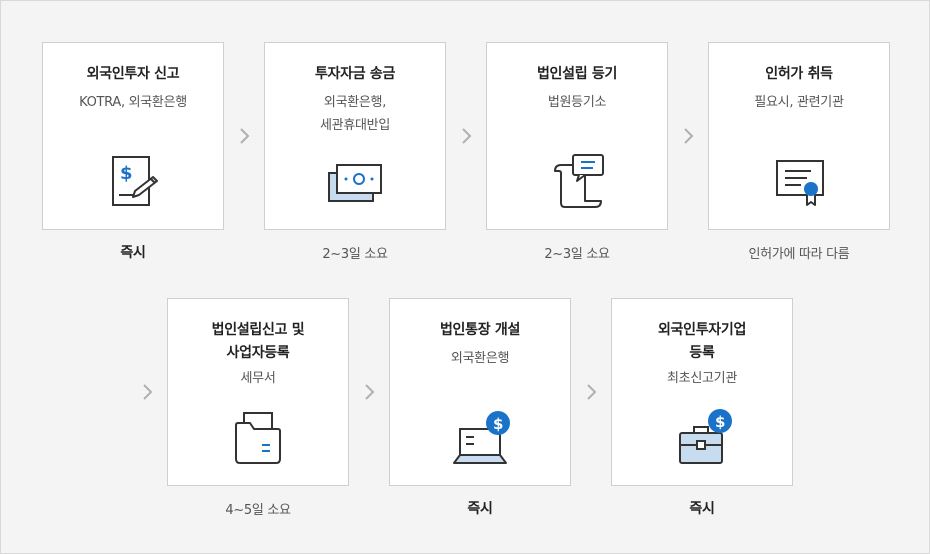 This screenshot has width=930, height=554. I want to click on laptop-dollar-icon: $, so click(480, 437).